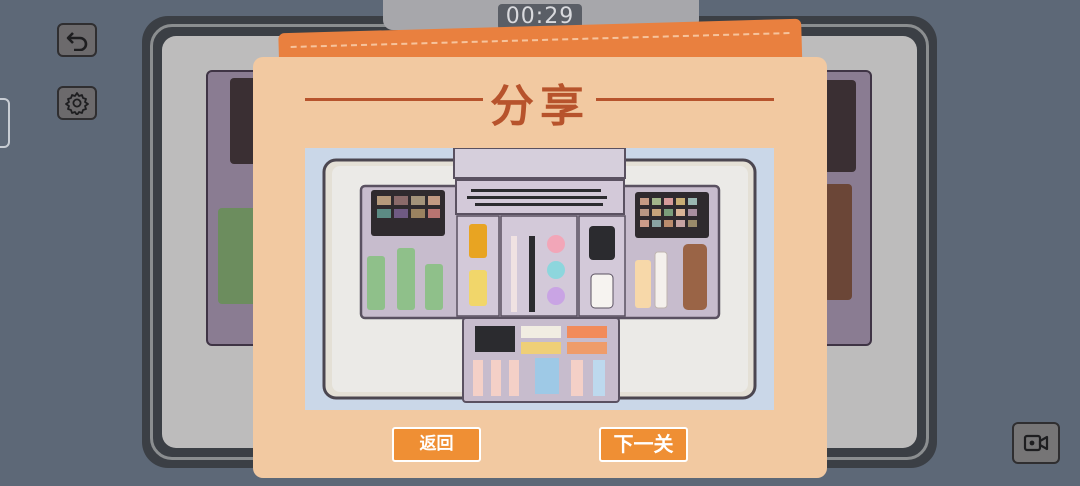 This screenshot has height=486, width=1080. Describe the element at coordinates (532, 274) in the screenshot. I see `eyeliner` at that location.